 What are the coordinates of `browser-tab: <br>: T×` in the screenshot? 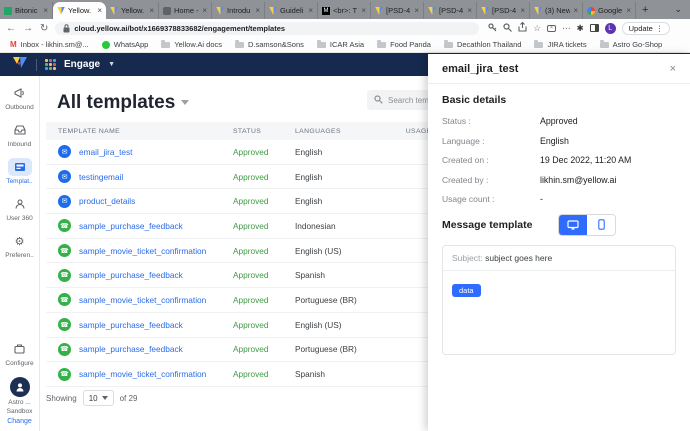 It's located at (344, 10).